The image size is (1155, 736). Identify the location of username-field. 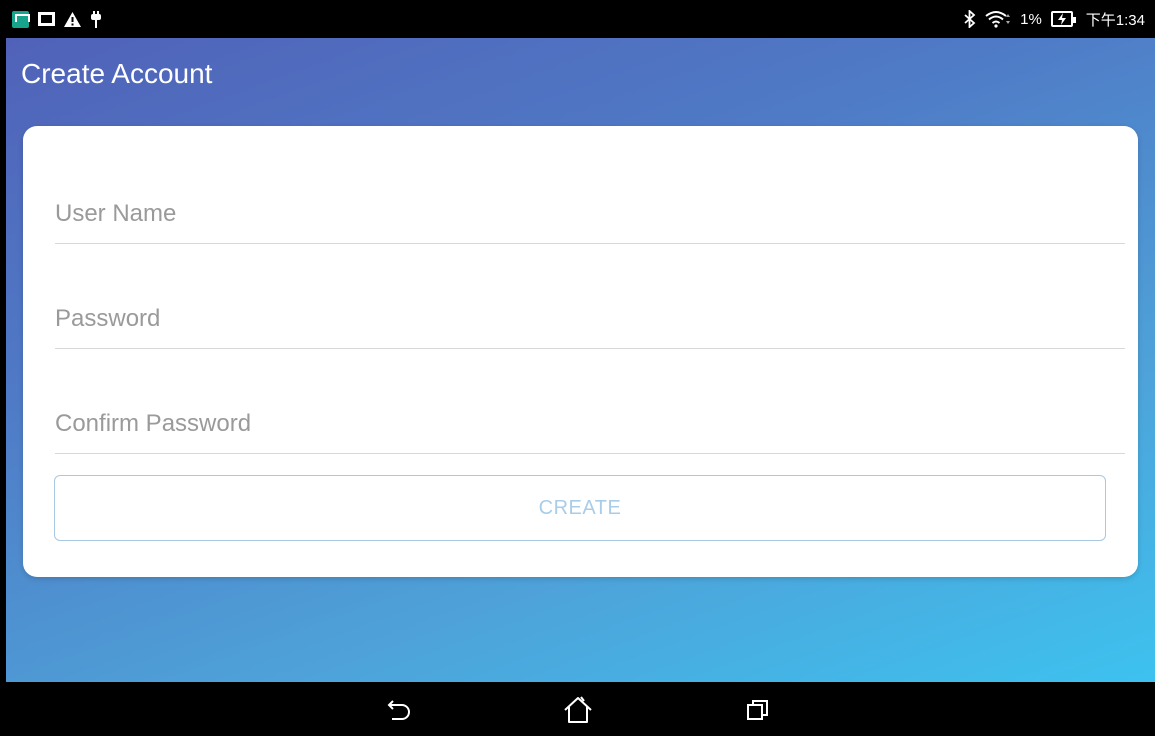
(590, 191).